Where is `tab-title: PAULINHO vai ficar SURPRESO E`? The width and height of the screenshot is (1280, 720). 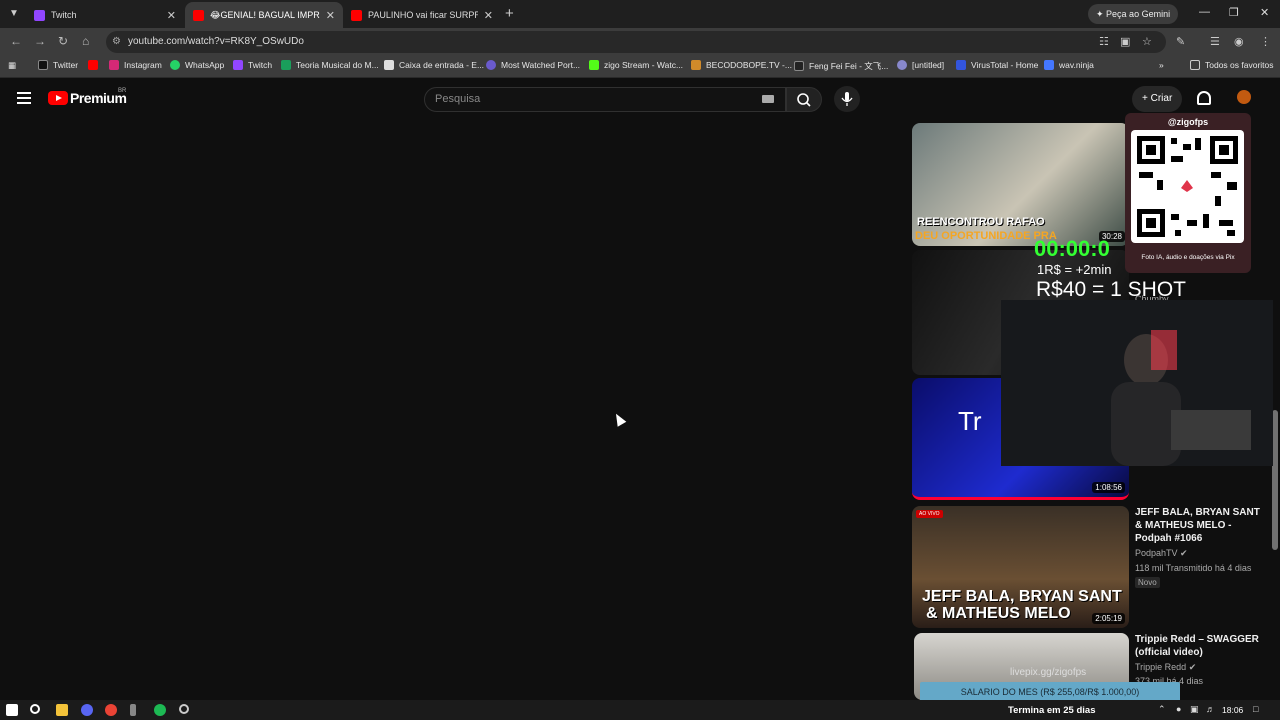
tab-title: PAULINHO vai ficar SURPRESO E is located at coordinates (423, 15).